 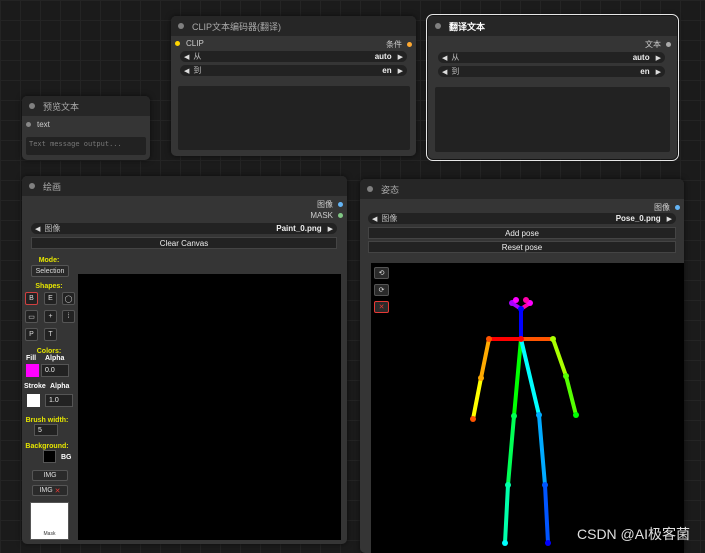 I want to click on remove-image-button: IMG ✕, so click(x=50, y=490).